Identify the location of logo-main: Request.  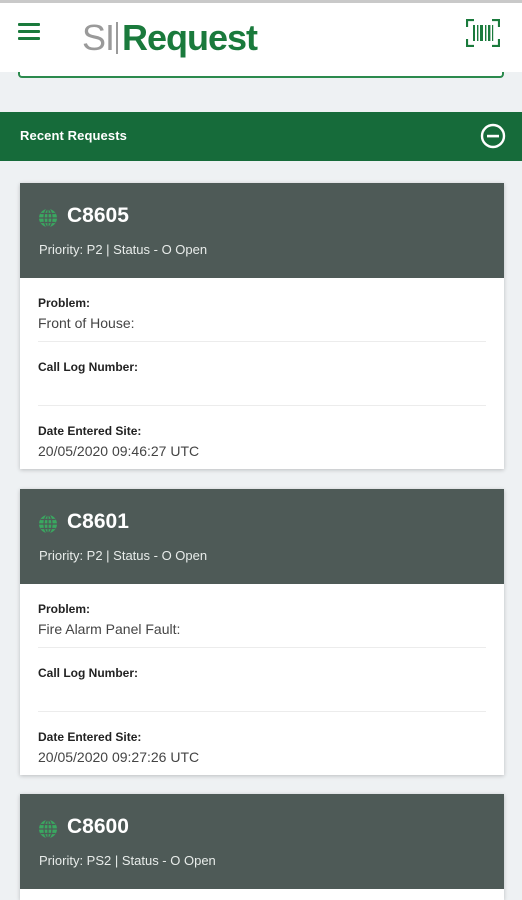
(190, 37).